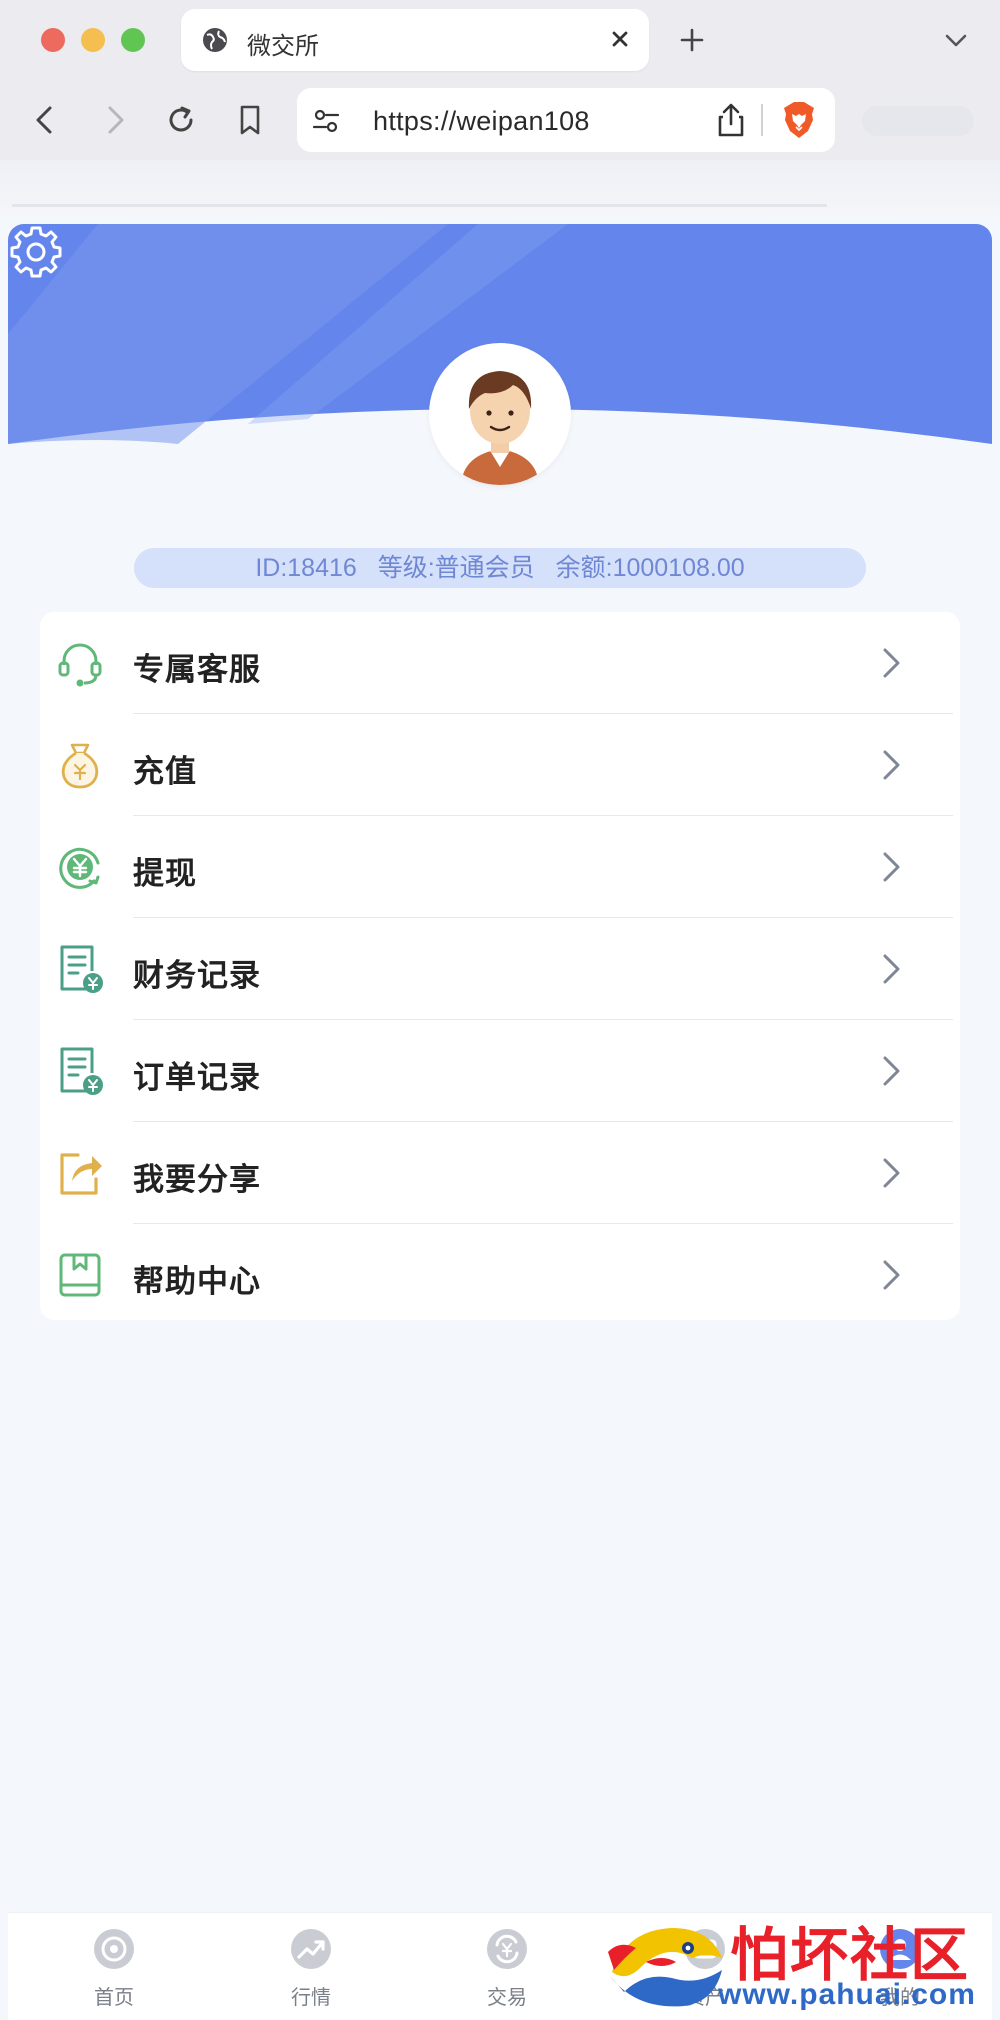  I want to click on gear-icon, so click(36, 252).